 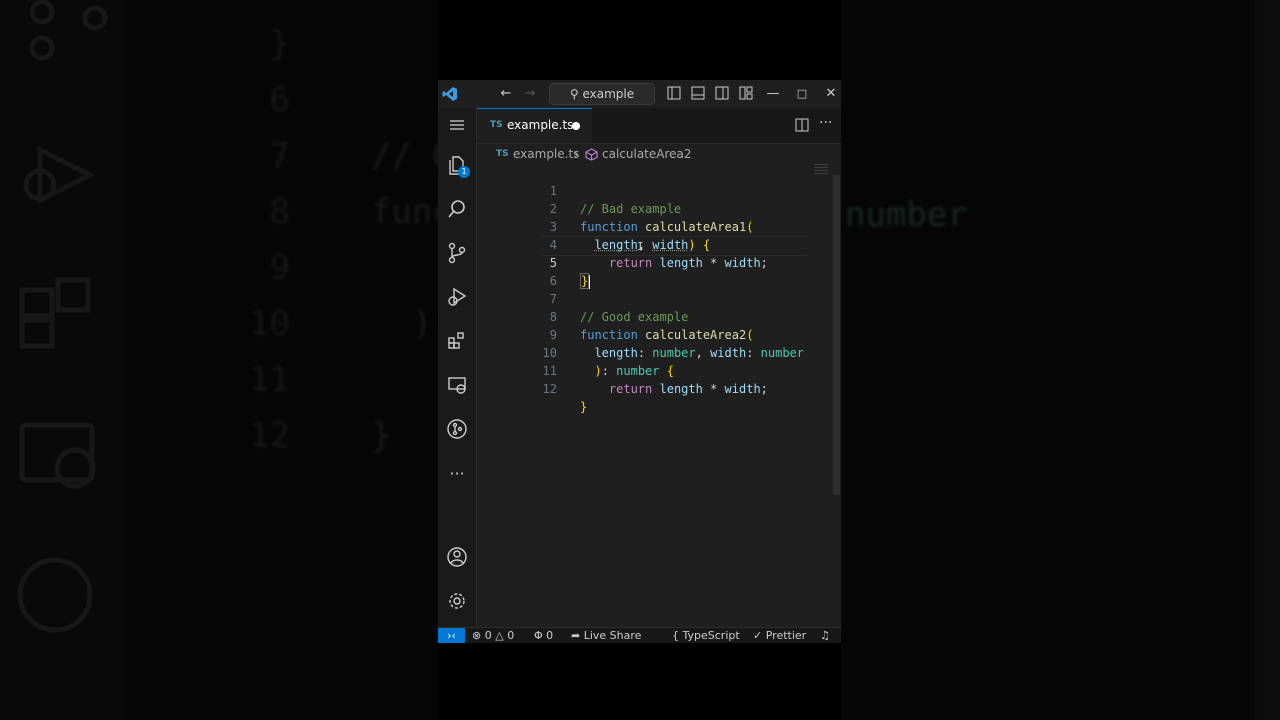 What do you see at coordinates (549, 389) in the screenshot?
I see `line-number: 12` at bounding box center [549, 389].